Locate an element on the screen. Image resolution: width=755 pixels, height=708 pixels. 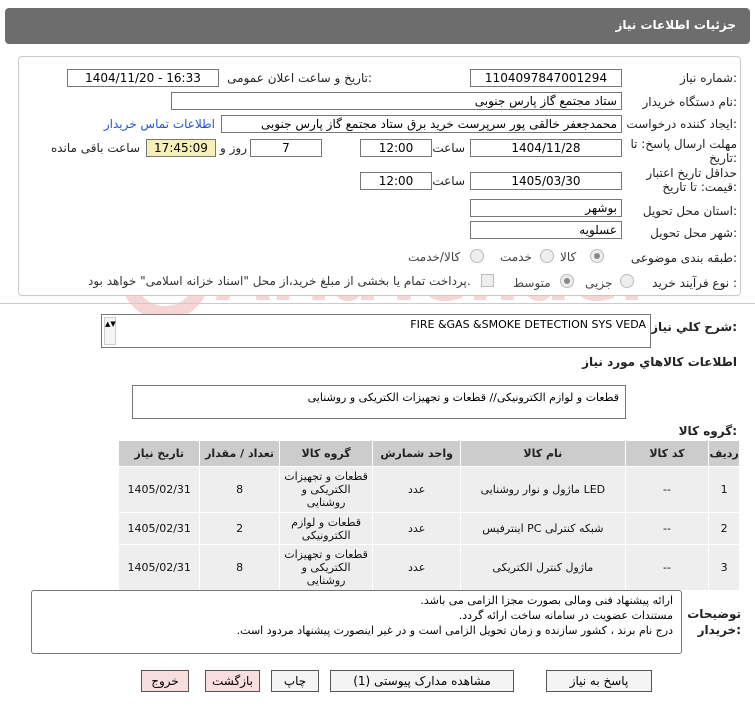
treasury-checkbox is located at coordinates (487, 280).